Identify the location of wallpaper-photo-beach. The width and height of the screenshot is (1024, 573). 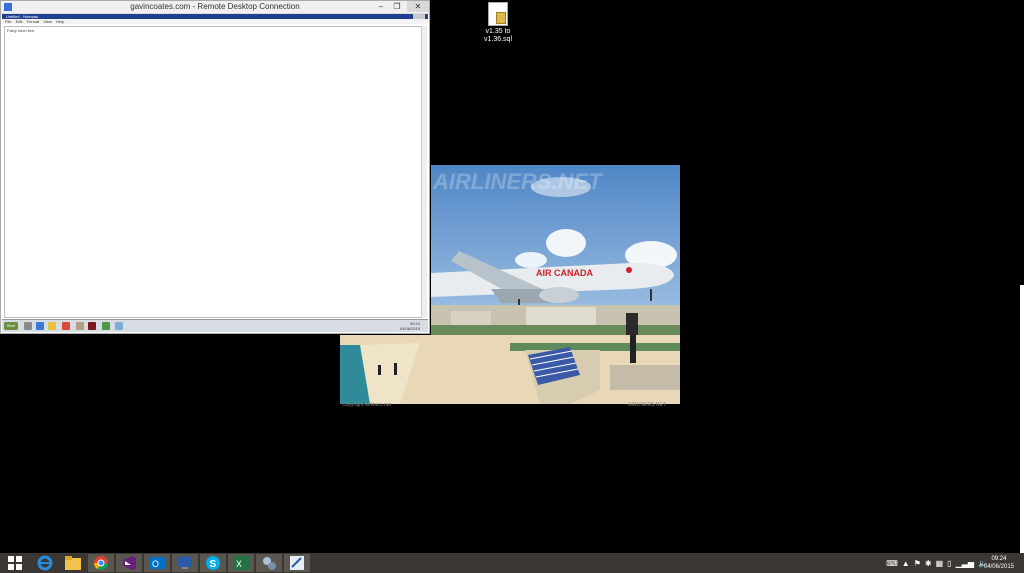
(510, 369).